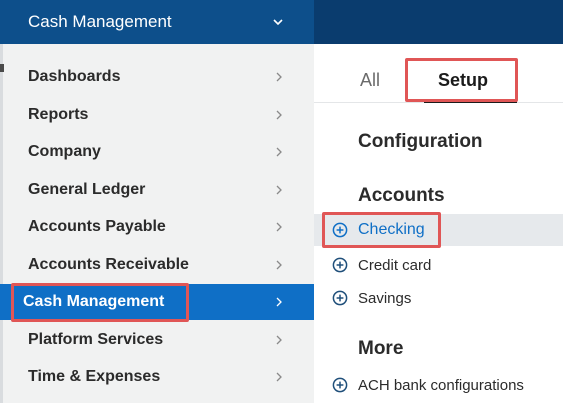 This screenshot has height=403, width=563. What do you see at coordinates (74, 76) in the screenshot?
I see `menu-item-label: Dashboards` at bounding box center [74, 76].